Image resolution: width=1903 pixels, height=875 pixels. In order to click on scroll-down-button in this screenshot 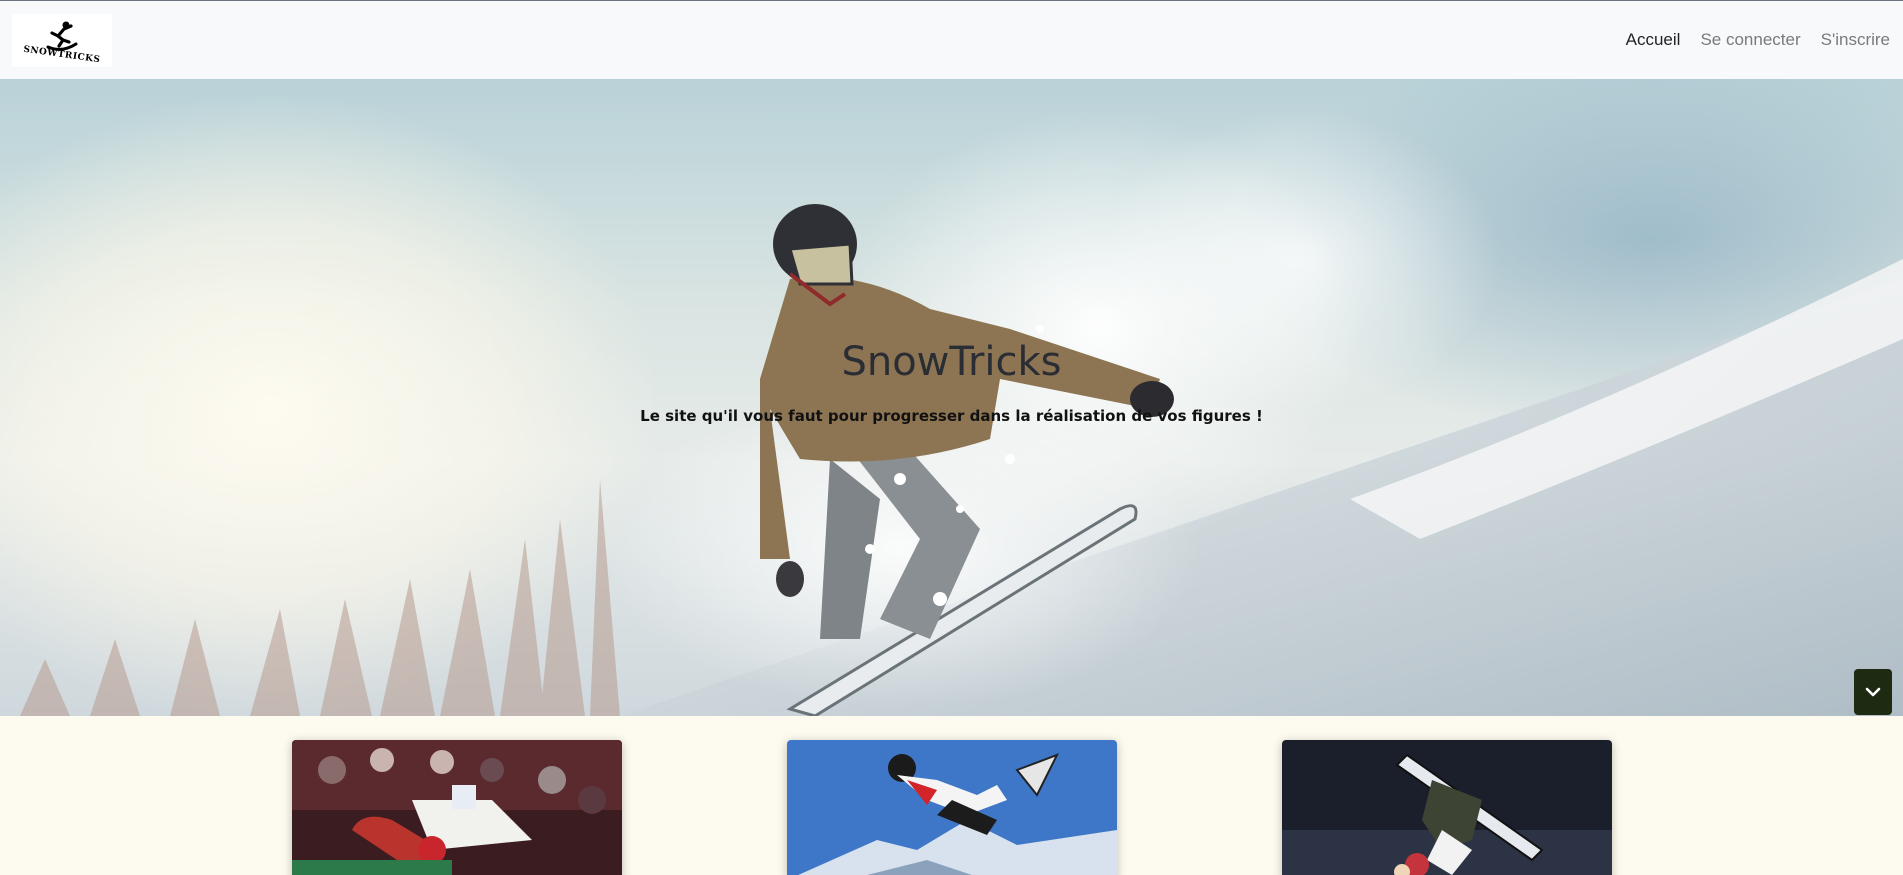, I will do `click(1873, 692)`.